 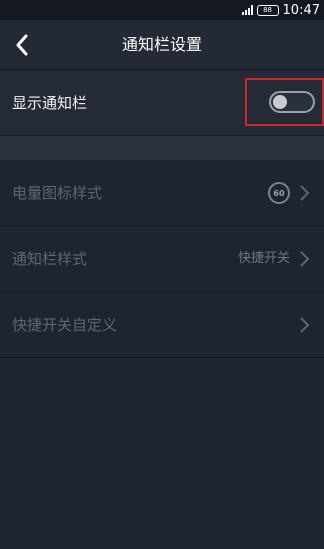 What do you see at coordinates (162, 148) in the screenshot?
I see `section-divider` at bounding box center [162, 148].